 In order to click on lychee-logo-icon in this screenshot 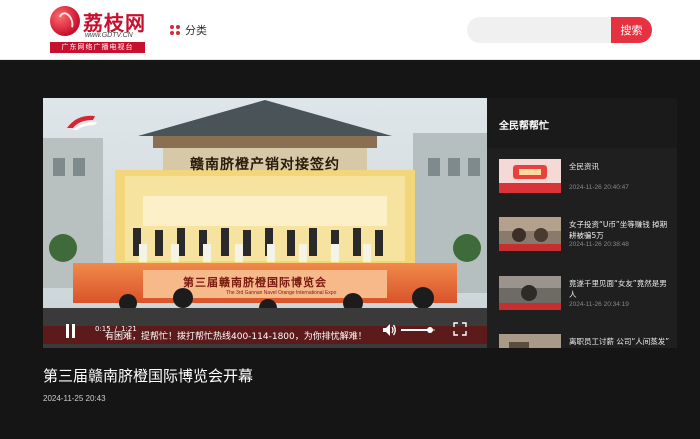, I will do `click(65, 21)`.